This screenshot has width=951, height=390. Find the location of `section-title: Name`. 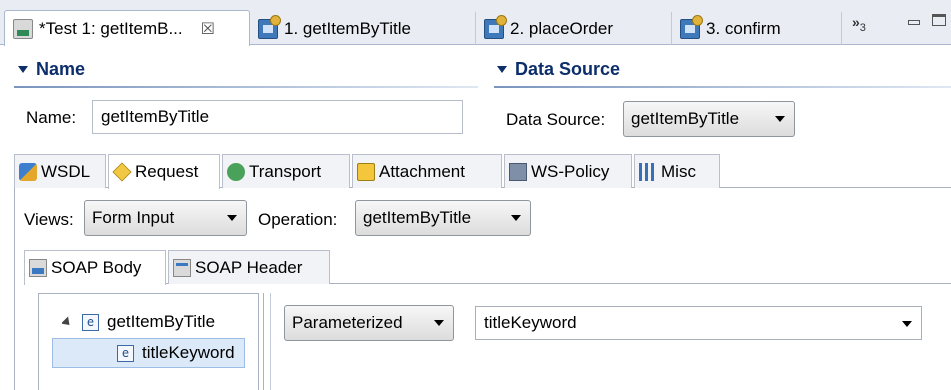

section-title: Name is located at coordinates (61, 68).